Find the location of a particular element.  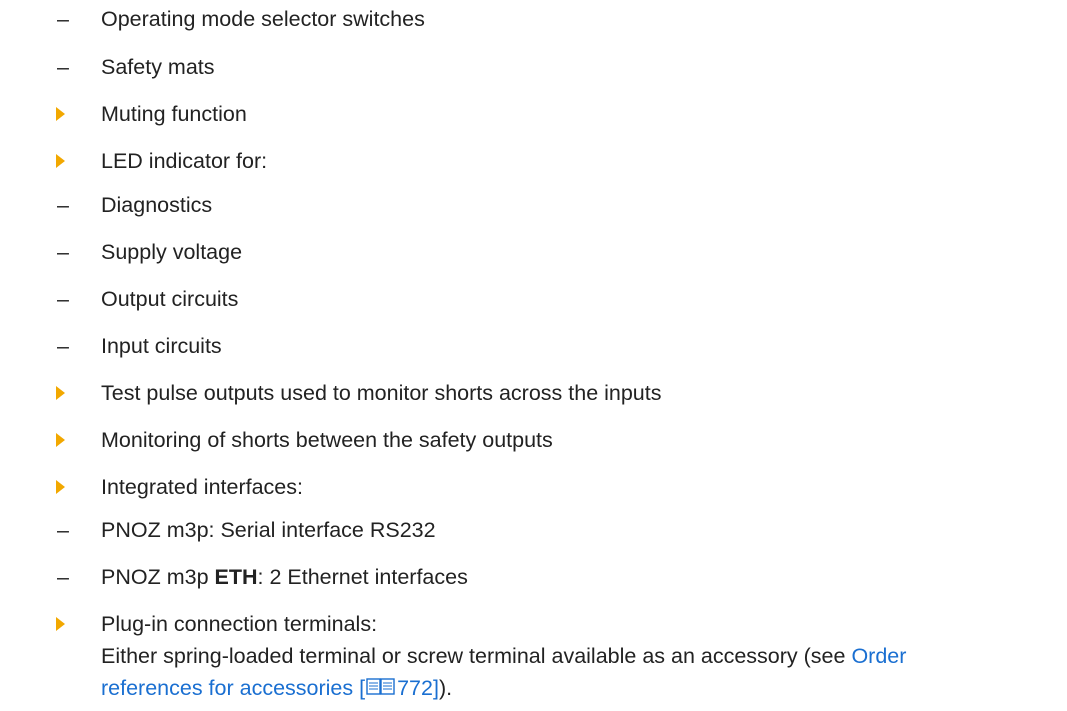

list-item-text: Diagnostics is located at coordinates (157, 205).